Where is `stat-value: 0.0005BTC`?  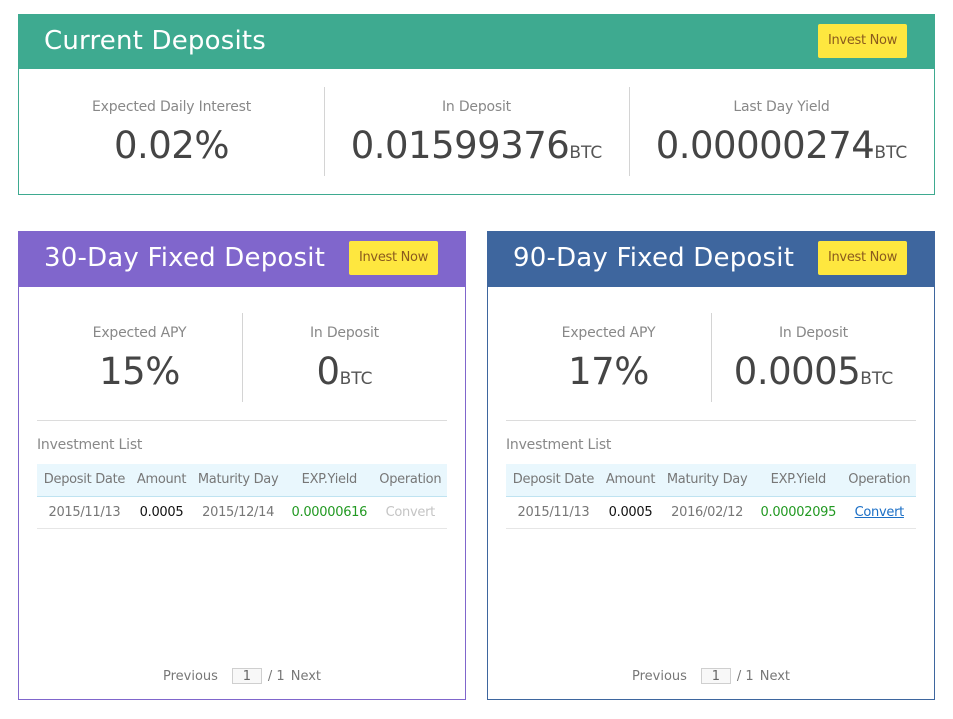
stat-value: 0.0005BTC is located at coordinates (813, 375).